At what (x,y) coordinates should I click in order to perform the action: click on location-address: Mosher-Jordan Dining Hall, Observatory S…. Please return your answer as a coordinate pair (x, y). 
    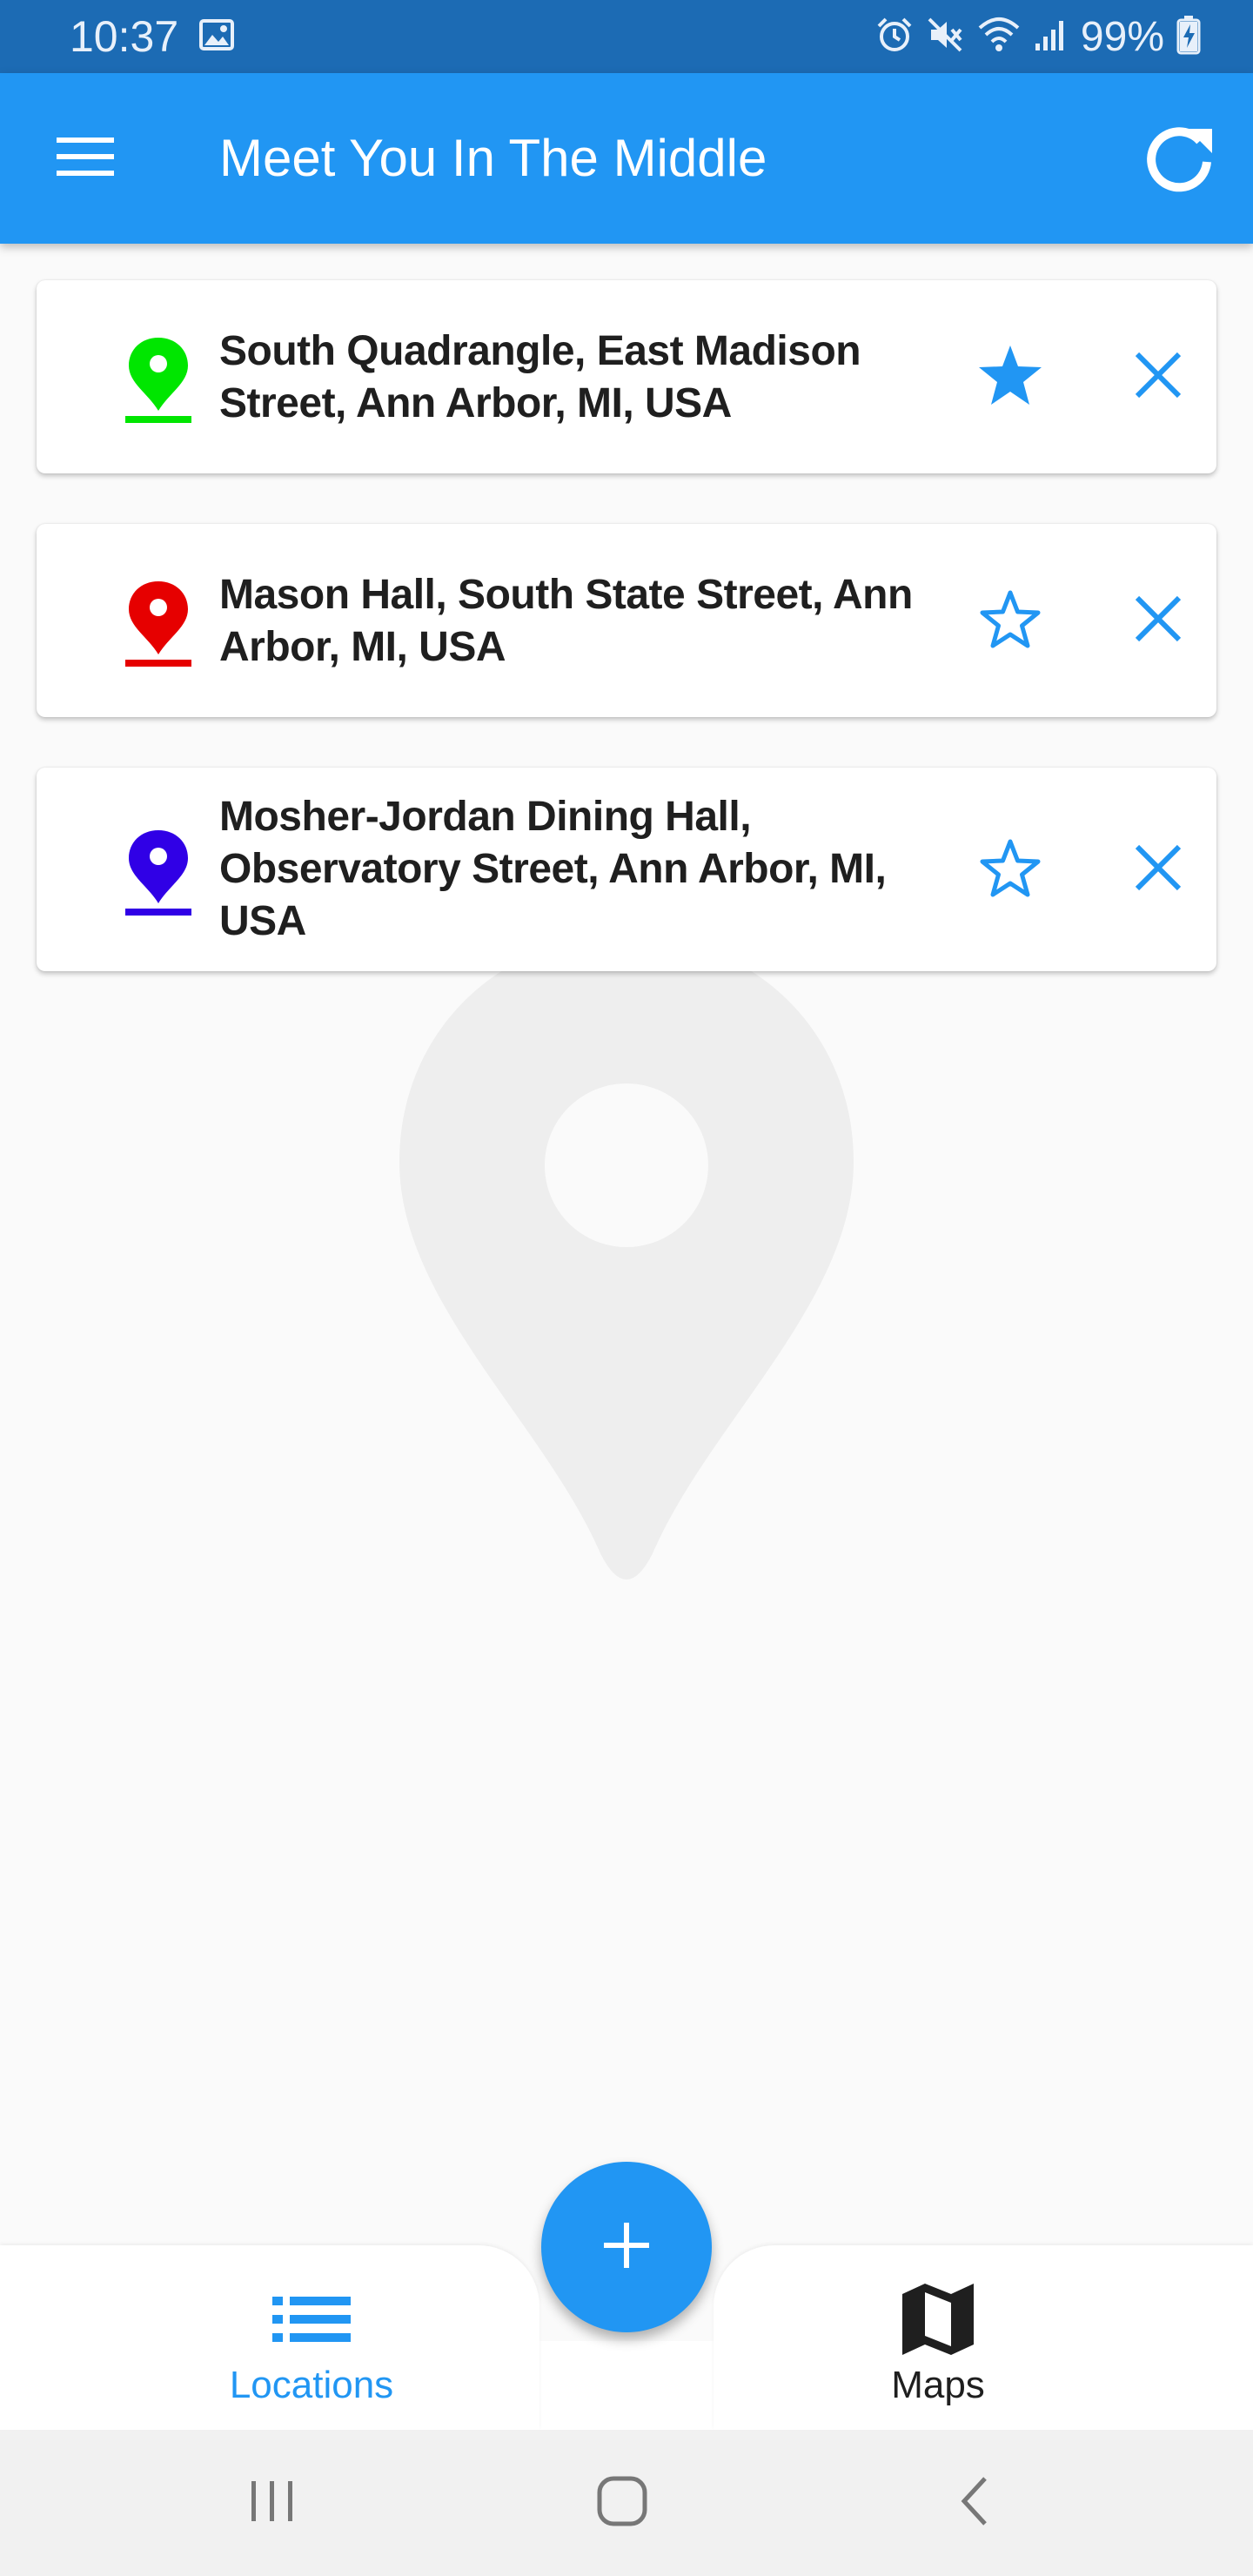
    Looking at the image, I should click on (553, 869).